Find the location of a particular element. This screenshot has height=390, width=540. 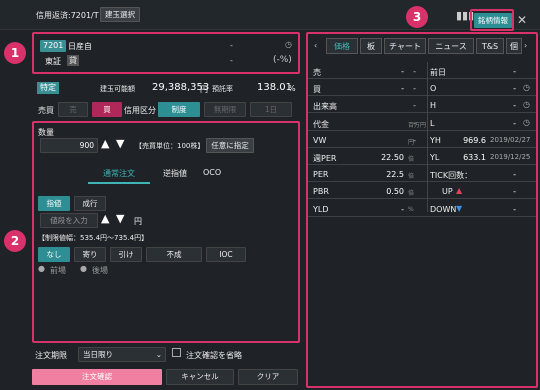

cancel-button: キャンセル is located at coordinates (200, 377).